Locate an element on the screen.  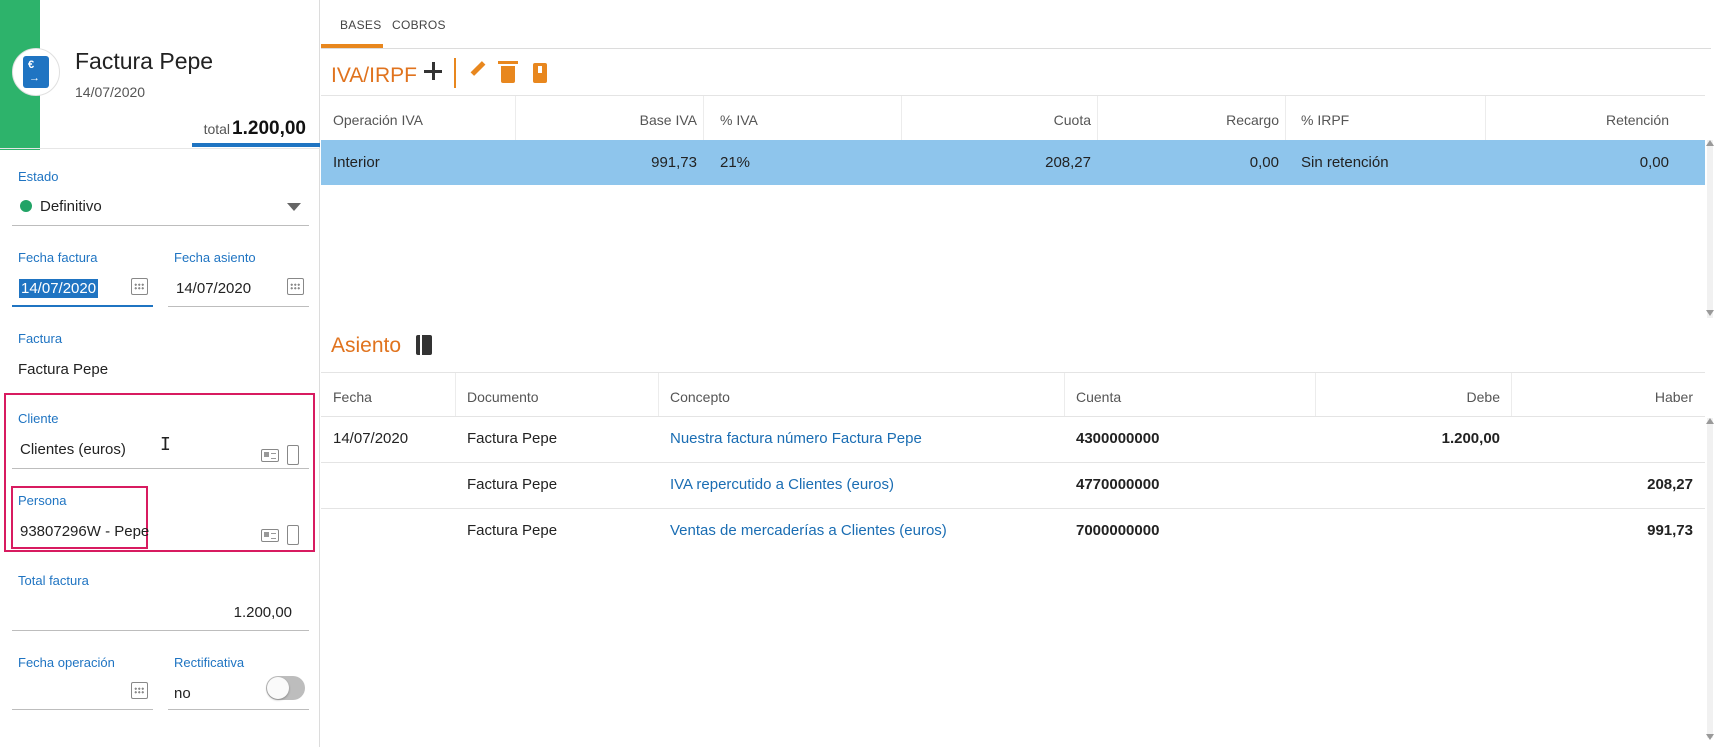
iva-col-recargo: Recargo is located at coordinates (1252, 120).